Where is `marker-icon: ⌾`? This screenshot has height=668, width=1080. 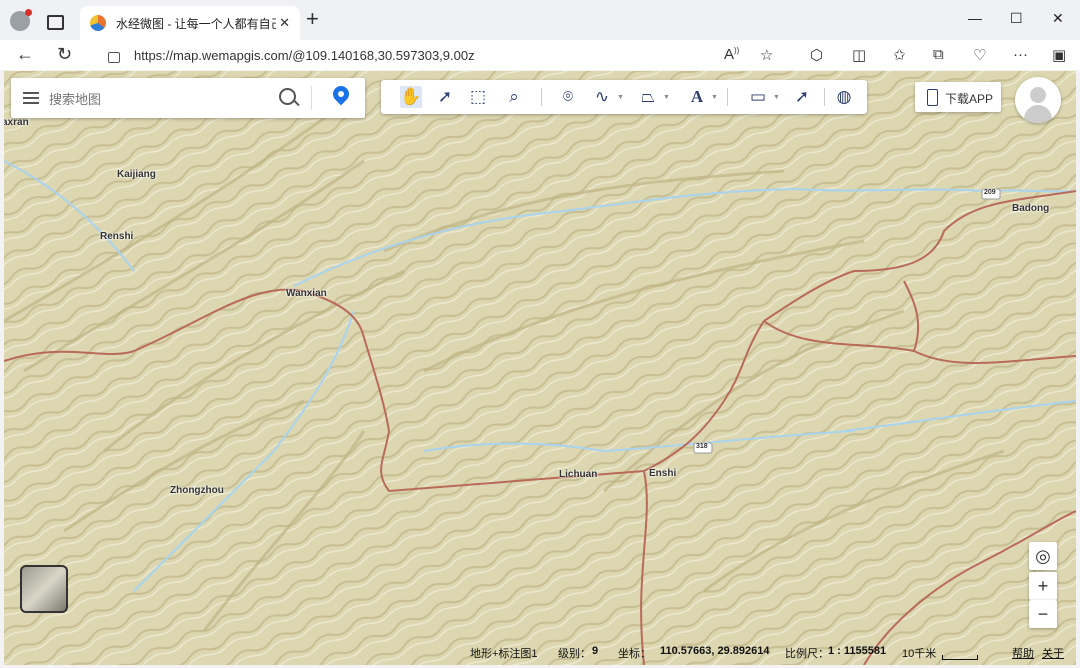
marker-icon: ⌾ is located at coordinates (568, 97).